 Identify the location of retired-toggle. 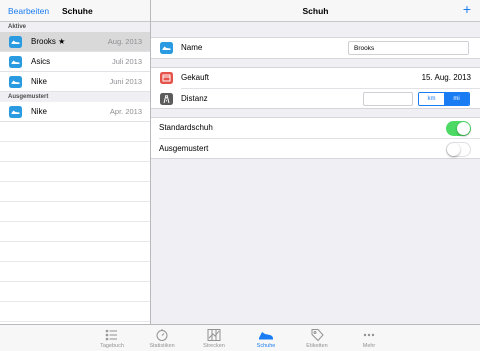
(458, 149).